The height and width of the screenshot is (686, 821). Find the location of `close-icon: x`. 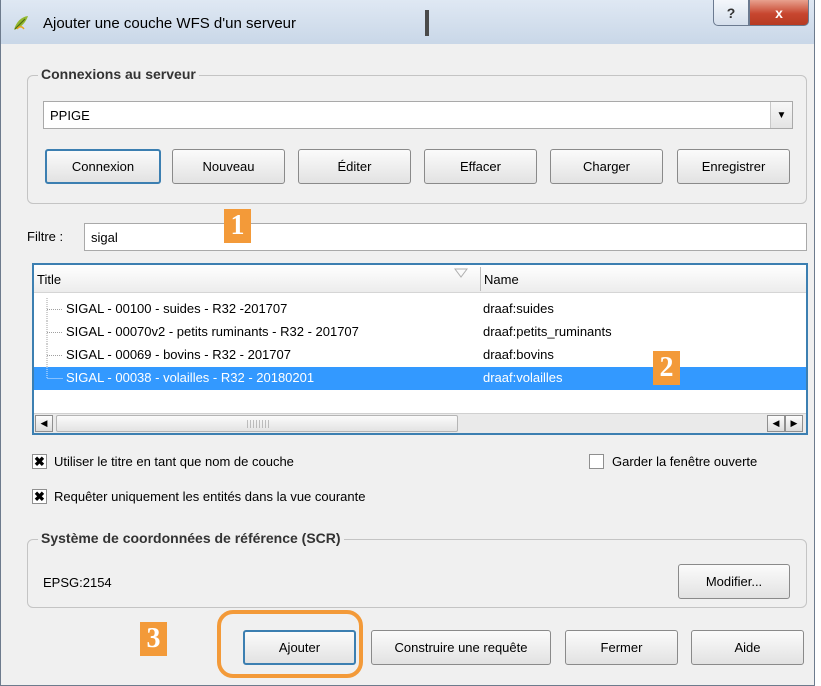

close-icon: x is located at coordinates (779, 12).